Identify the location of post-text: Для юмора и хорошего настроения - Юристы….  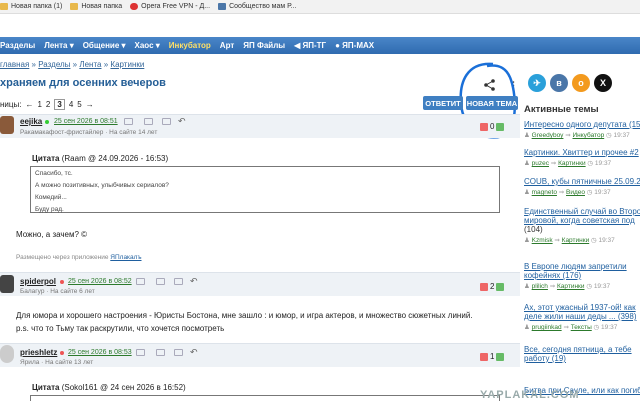
(244, 315).